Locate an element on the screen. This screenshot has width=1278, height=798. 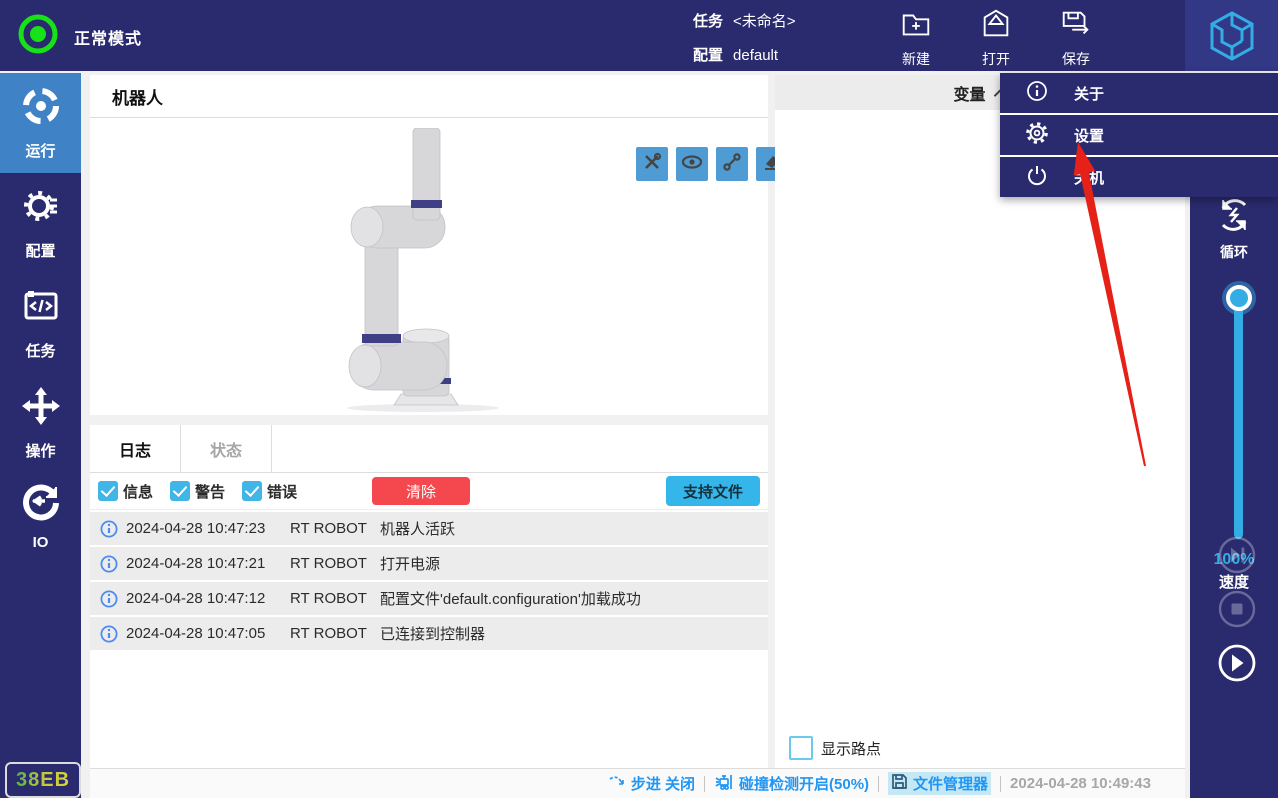
gear-icon is located at coordinates (1037, 135).